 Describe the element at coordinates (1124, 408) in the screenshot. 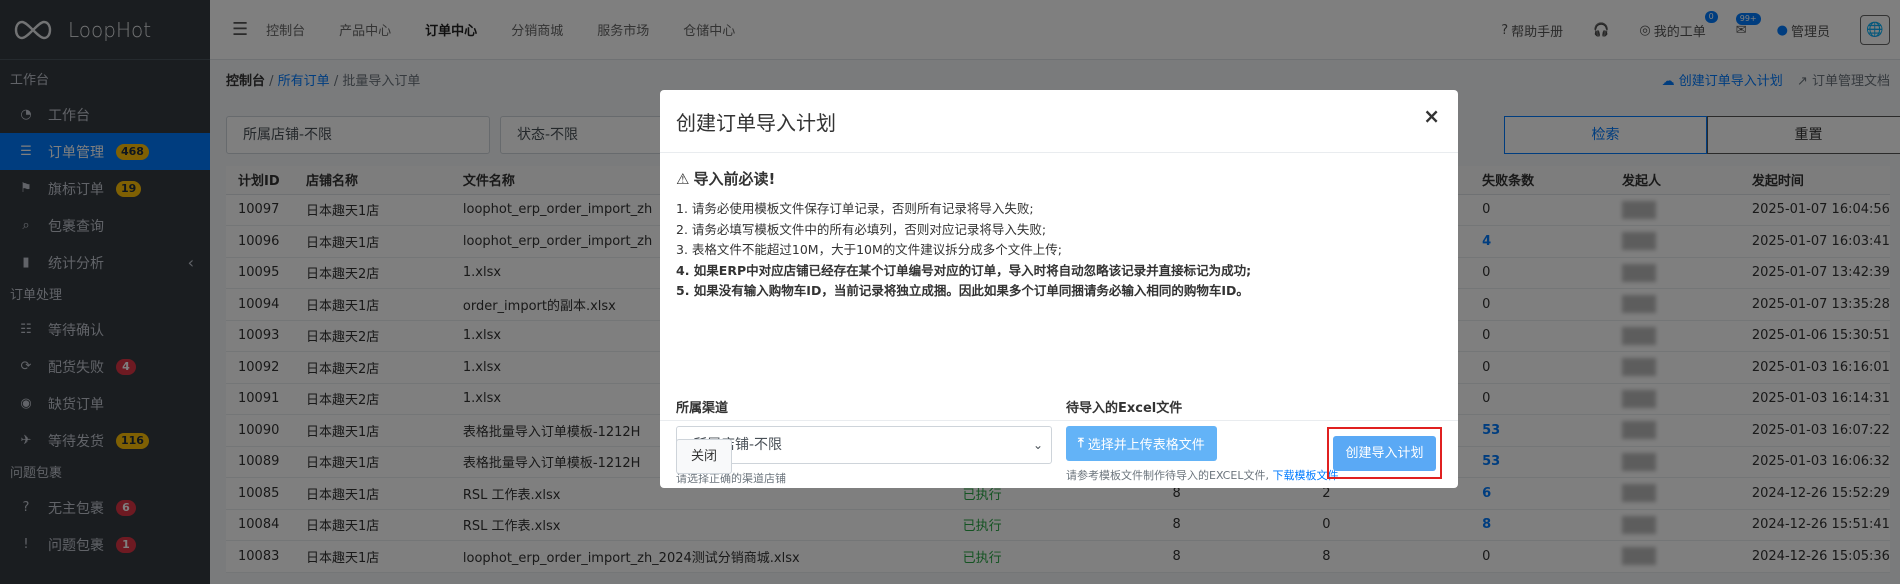

I see `excel-label: 待导入的Excel文件` at that location.